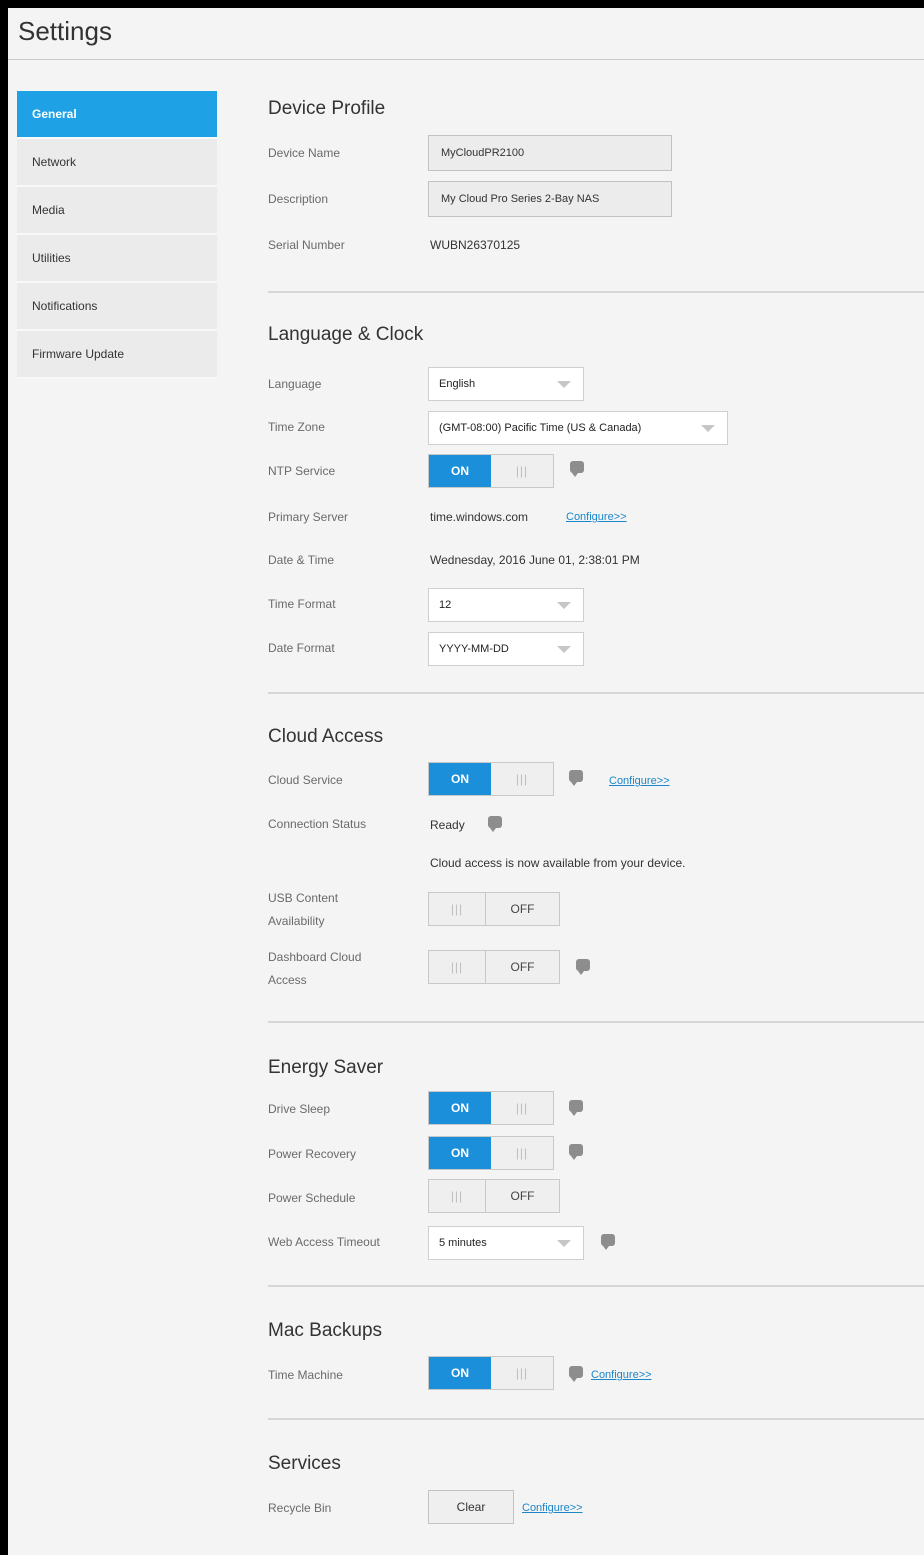 The width and height of the screenshot is (924, 1555). Describe the element at coordinates (298, 199) in the screenshot. I see `description-label: Description` at that location.